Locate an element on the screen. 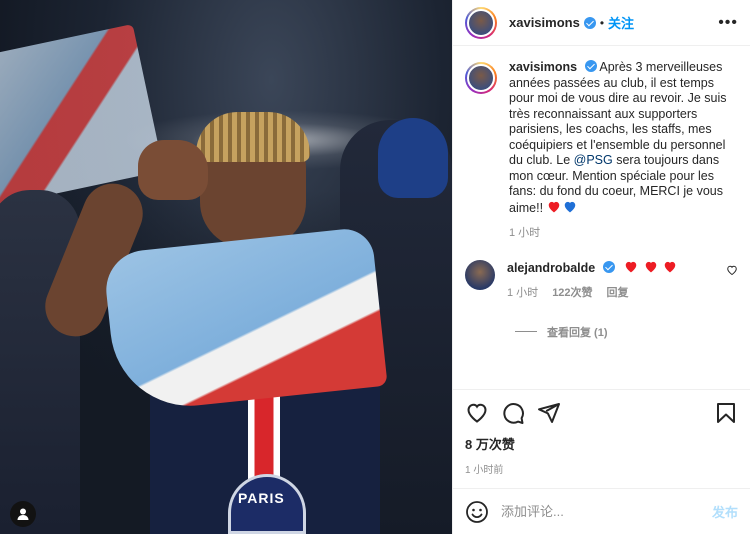 This screenshot has height=534, width=750. replies-line is located at coordinates (526, 331).